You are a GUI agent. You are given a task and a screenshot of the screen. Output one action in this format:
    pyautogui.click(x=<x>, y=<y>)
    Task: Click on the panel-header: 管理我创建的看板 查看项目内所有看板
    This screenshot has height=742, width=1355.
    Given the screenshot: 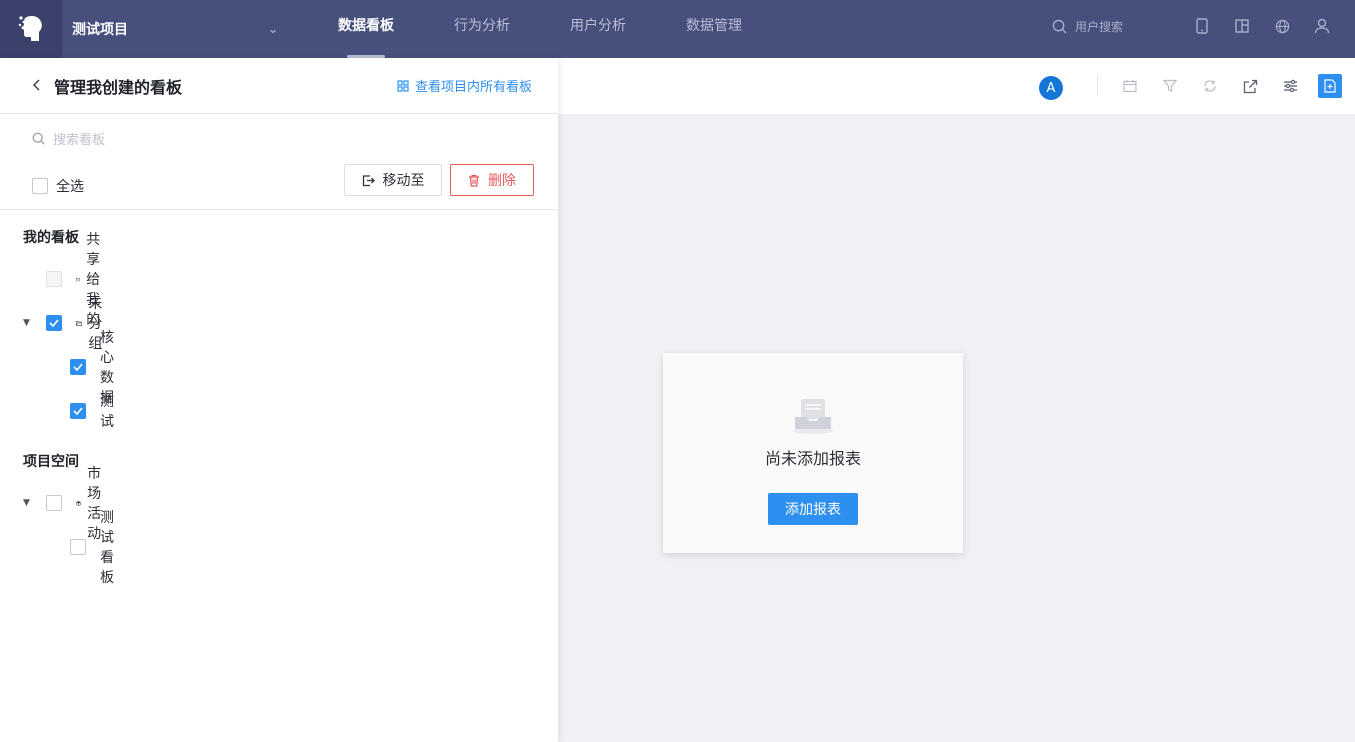 What is the action you would take?
    pyautogui.click(x=279, y=86)
    